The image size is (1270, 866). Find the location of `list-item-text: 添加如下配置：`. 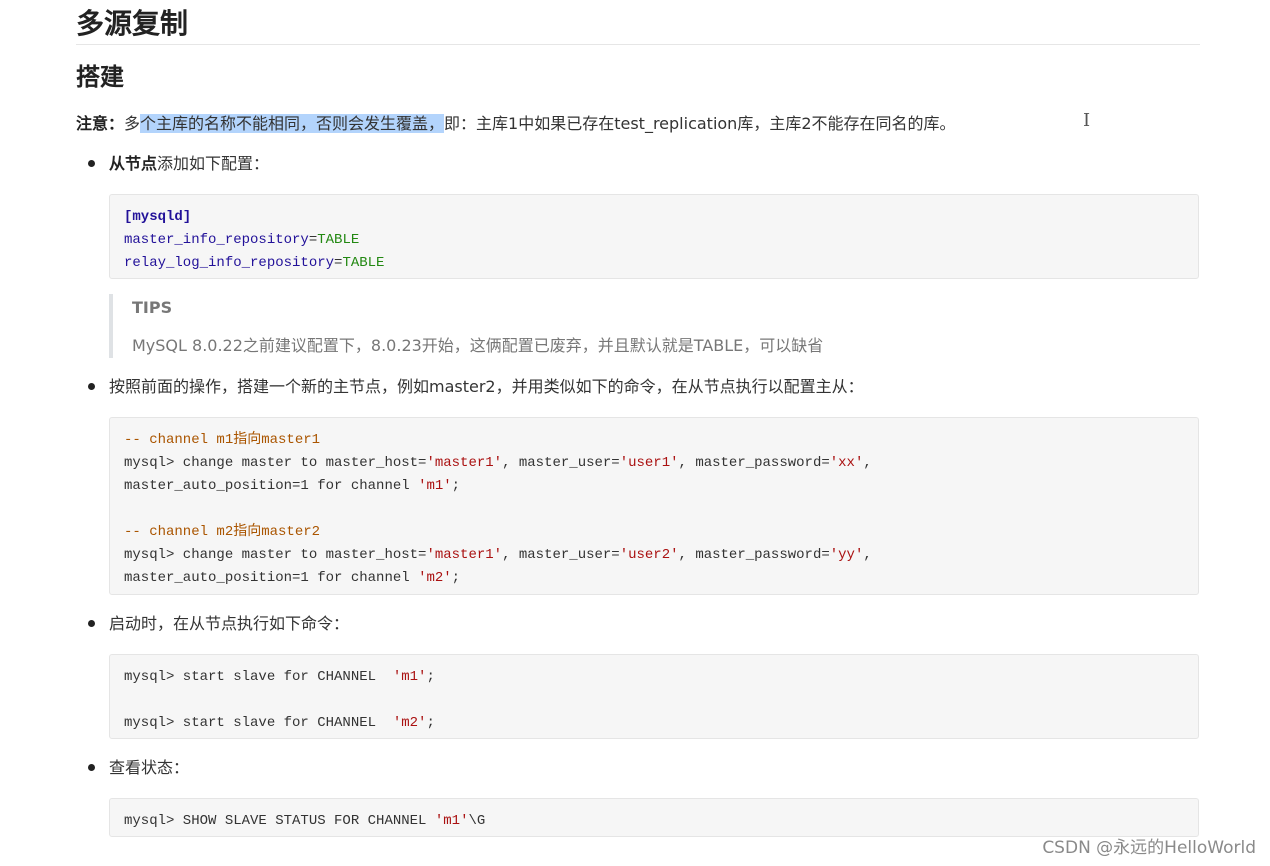

list-item-text: 添加如下配置： is located at coordinates (213, 163).